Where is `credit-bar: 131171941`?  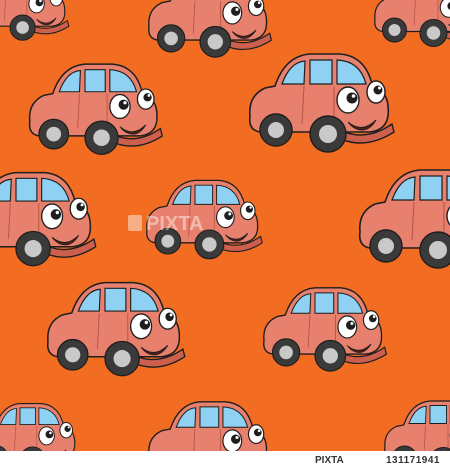 credit-bar: 131171941 is located at coordinates (225, 460).